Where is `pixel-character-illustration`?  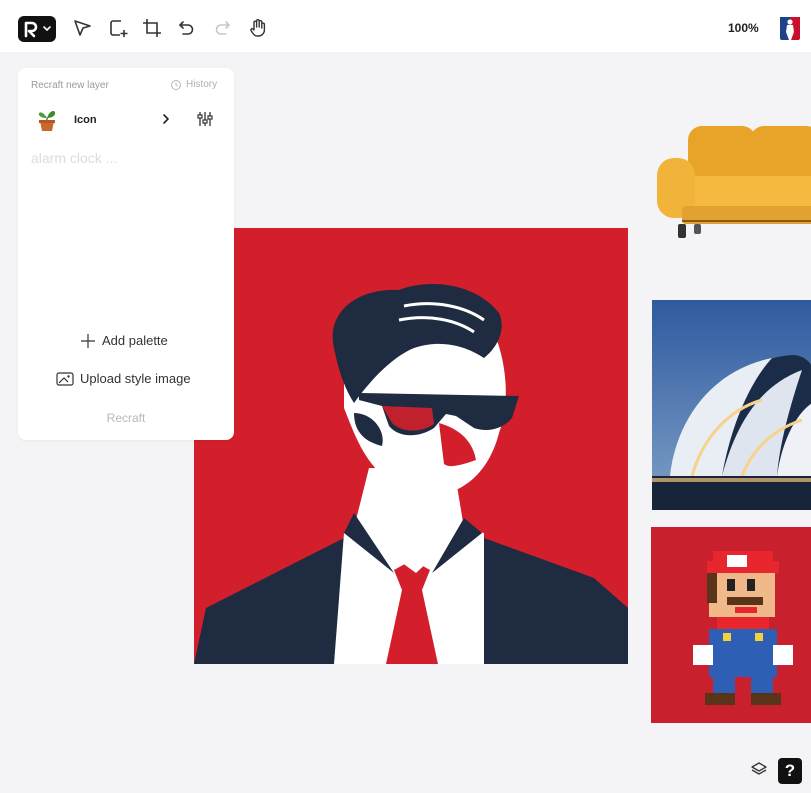
pixel-character-illustration is located at coordinates (743, 628).